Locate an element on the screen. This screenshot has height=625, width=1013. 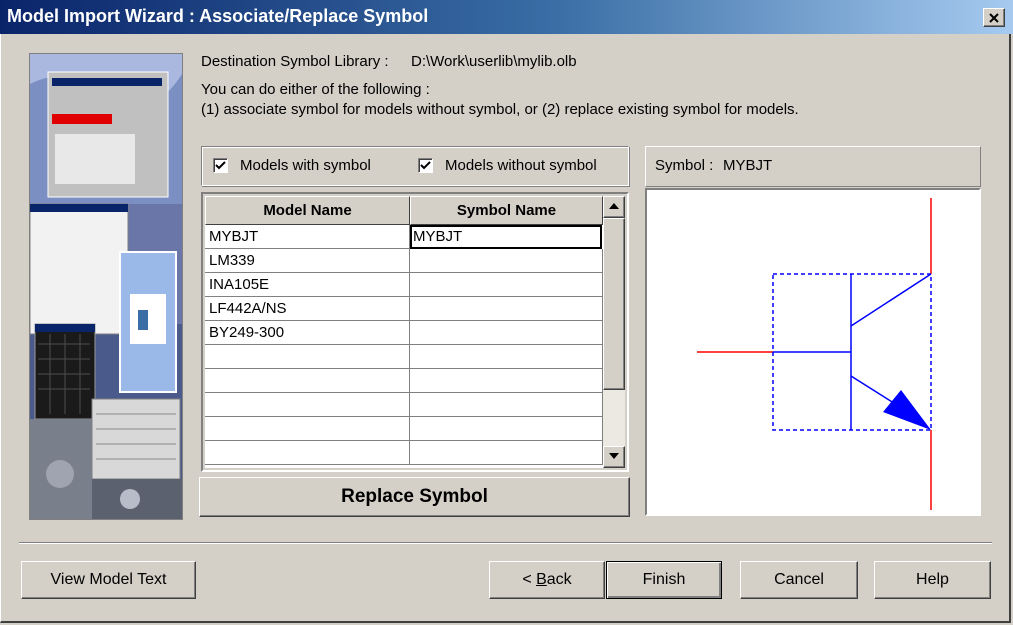
destination-label: Destination Symbol Library : is located at coordinates (295, 61).